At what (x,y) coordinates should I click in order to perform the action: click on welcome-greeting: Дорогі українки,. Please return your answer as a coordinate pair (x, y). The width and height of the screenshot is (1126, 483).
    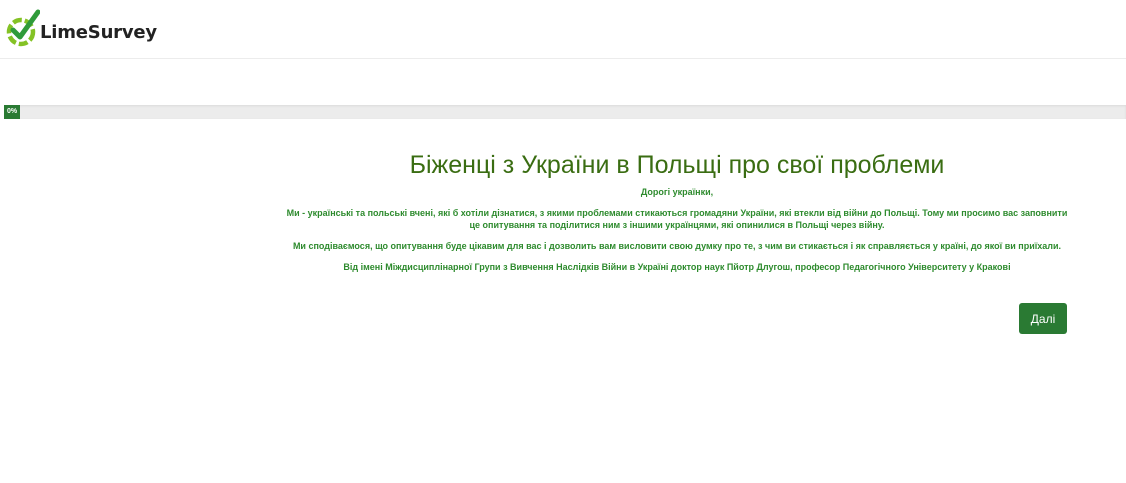
    Looking at the image, I should click on (677, 192).